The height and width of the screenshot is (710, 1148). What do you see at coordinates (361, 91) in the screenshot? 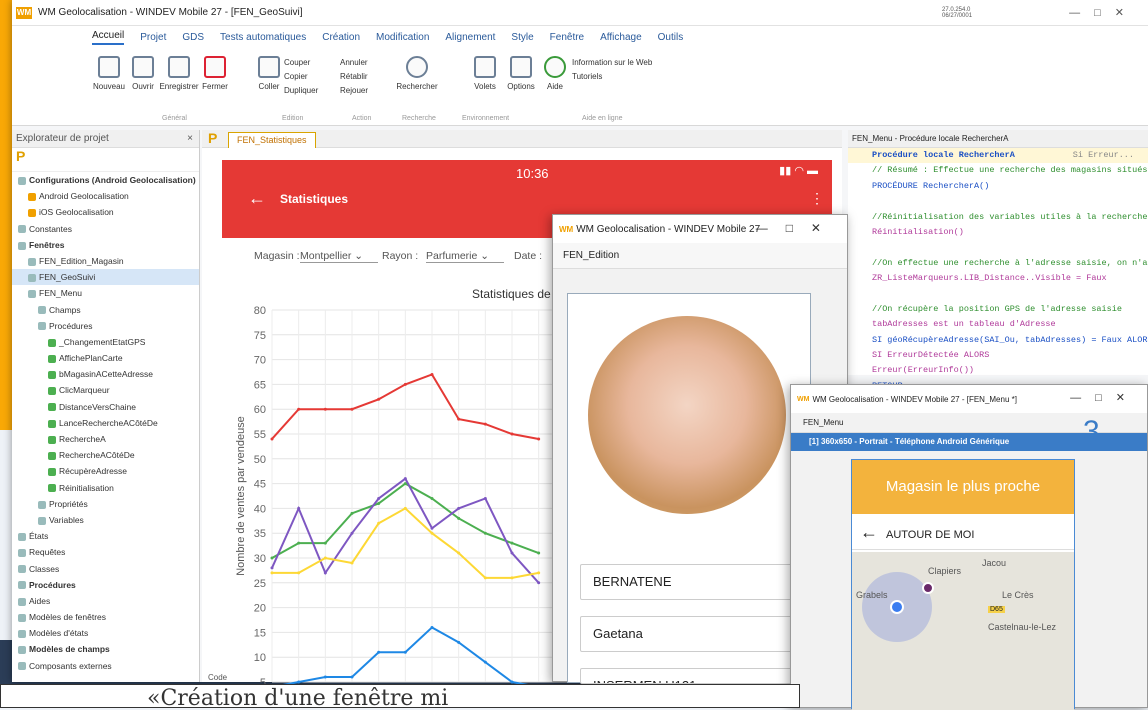
I see `replay-button: Rejouer` at bounding box center [361, 91].